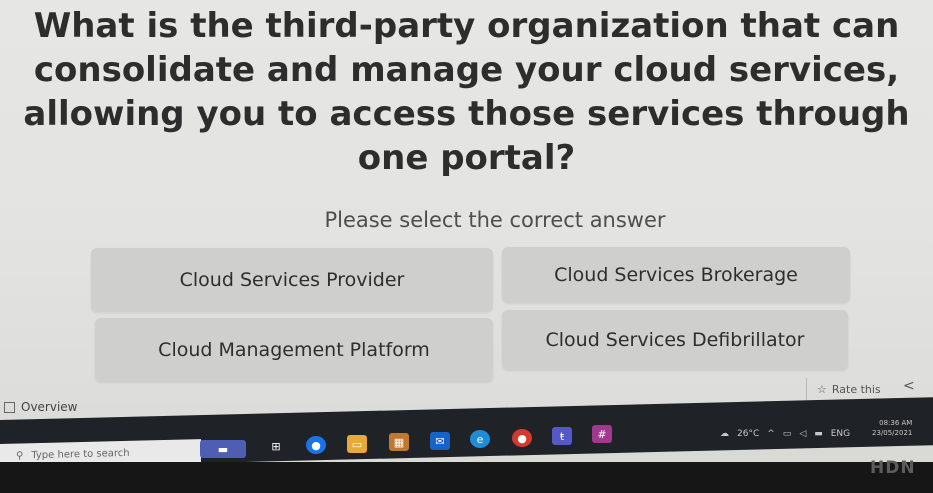  What do you see at coordinates (562, 436) in the screenshot?
I see `teams-2-icon: ŧ` at bounding box center [562, 436].